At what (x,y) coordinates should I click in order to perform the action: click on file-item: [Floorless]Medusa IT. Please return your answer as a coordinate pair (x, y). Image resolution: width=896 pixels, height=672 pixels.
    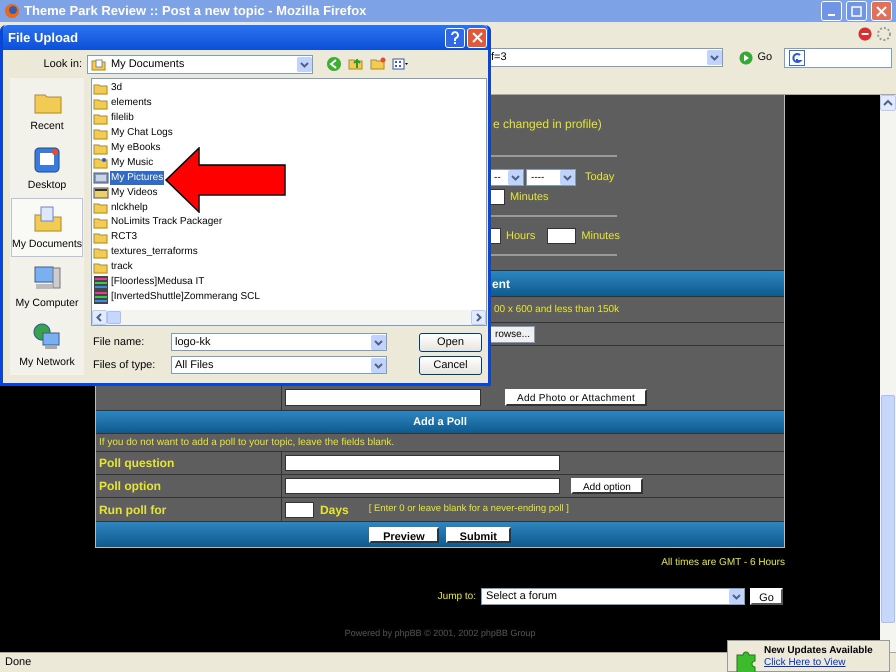
    Looking at the image, I should click on (158, 282).